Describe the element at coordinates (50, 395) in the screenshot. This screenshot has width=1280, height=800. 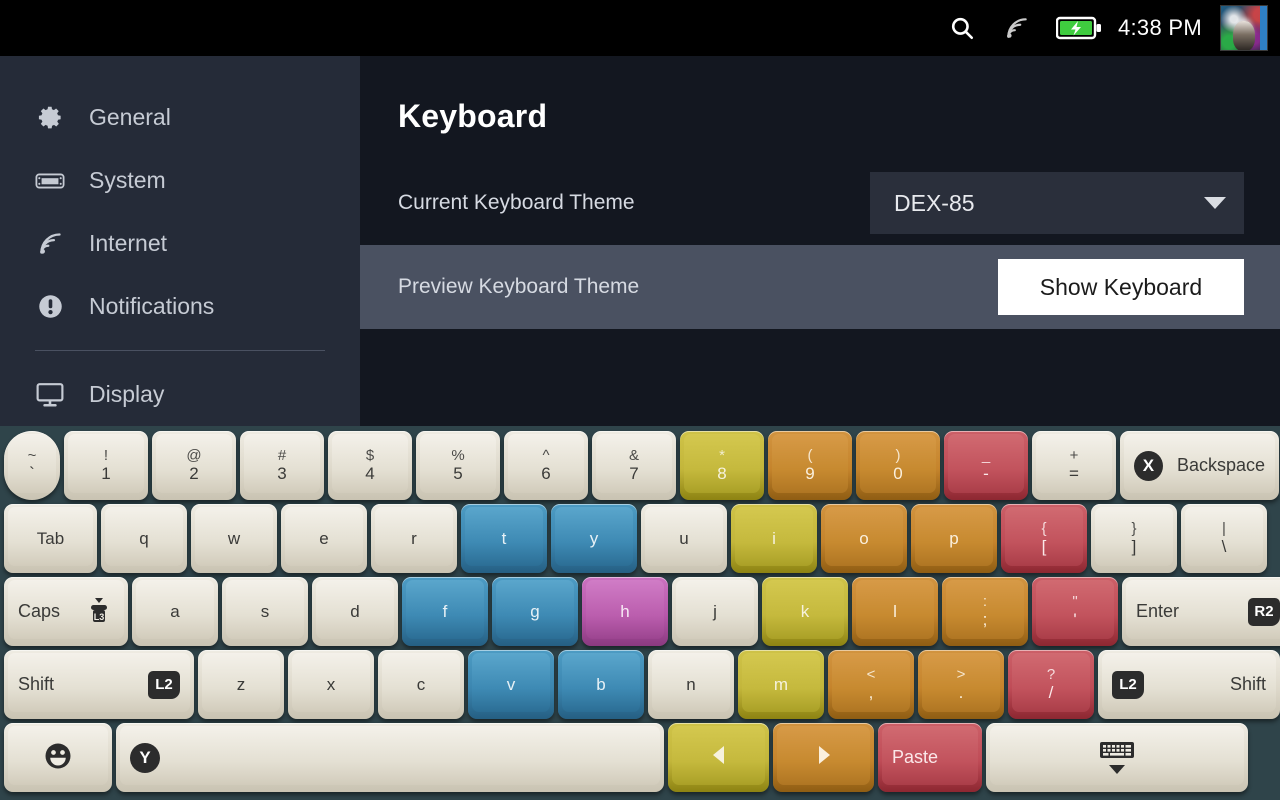
I see `monitor-icon` at that location.